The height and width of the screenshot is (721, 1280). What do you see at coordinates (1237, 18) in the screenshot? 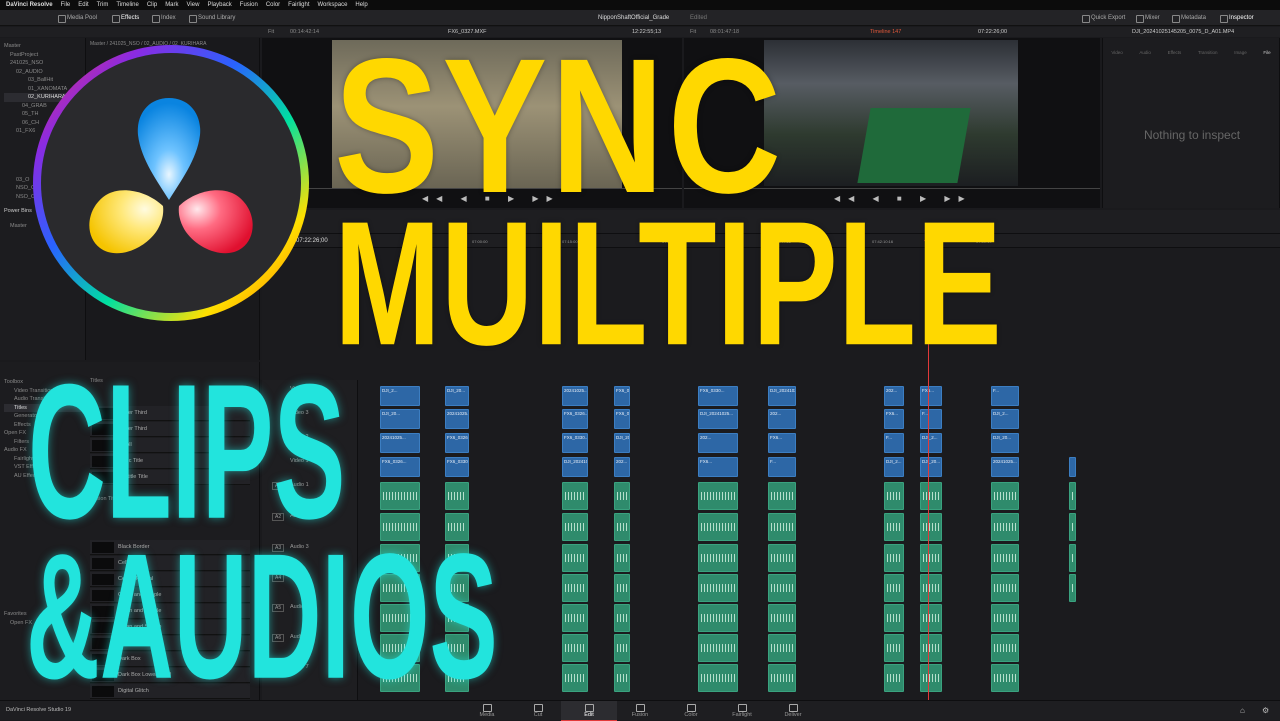
I see `inspector-button: Inspector` at bounding box center [1237, 18].